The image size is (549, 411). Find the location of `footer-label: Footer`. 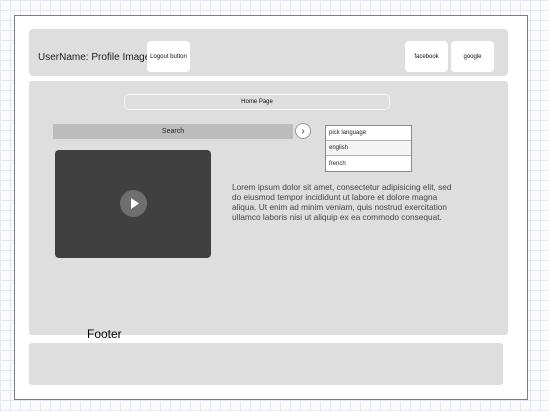

footer-label: Footer is located at coordinates (104, 334).